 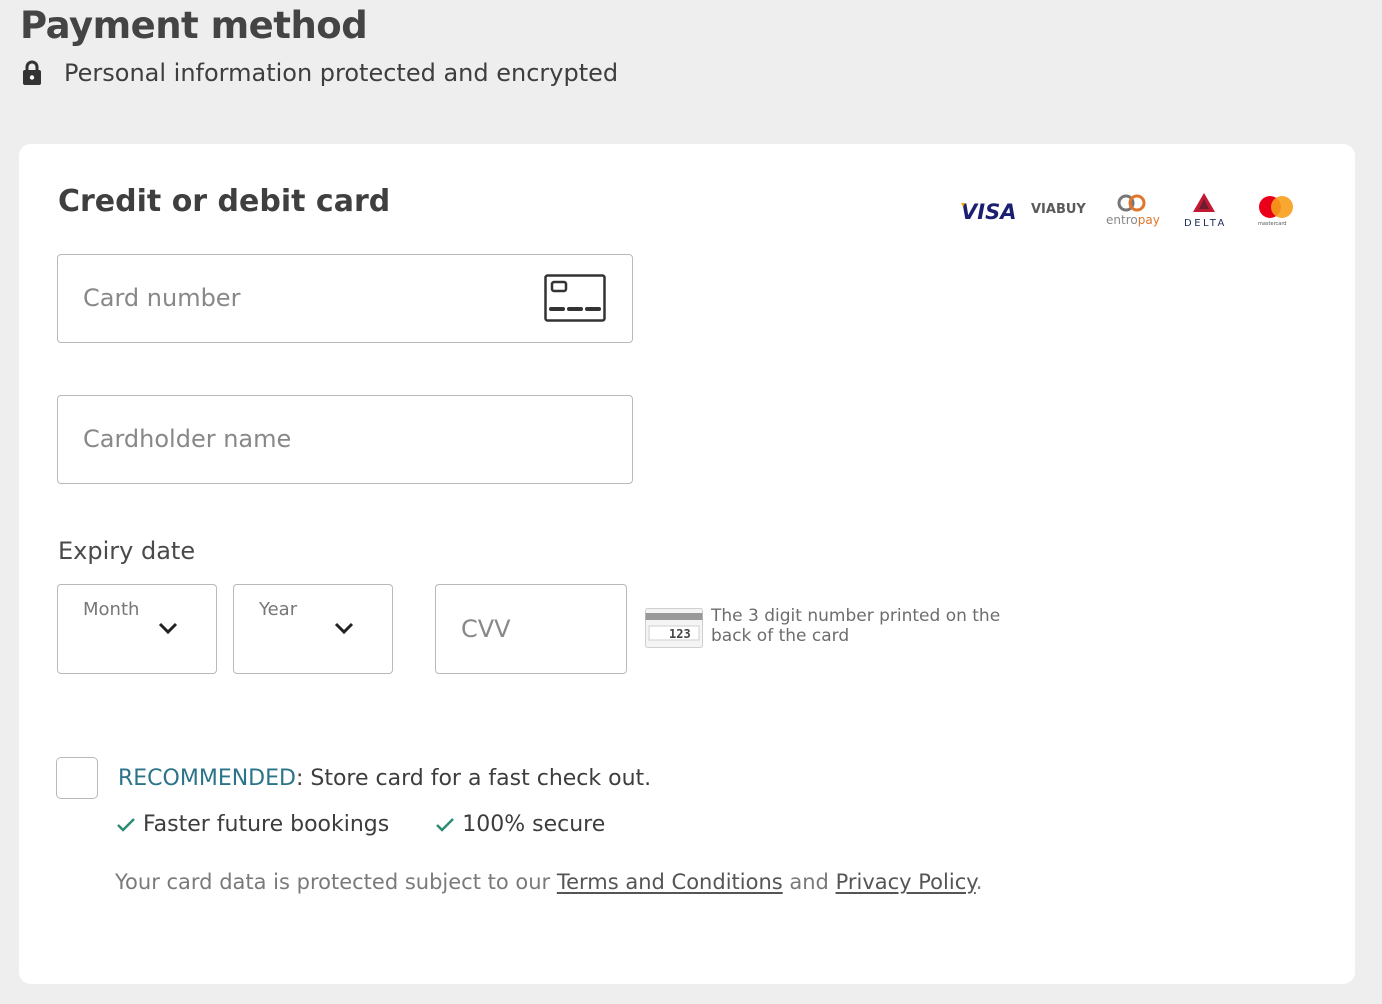 What do you see at coordinates (906, 882) in the screenshot?
I see `privacy-link: Privacy Policy` at bounding box center [906, 882].